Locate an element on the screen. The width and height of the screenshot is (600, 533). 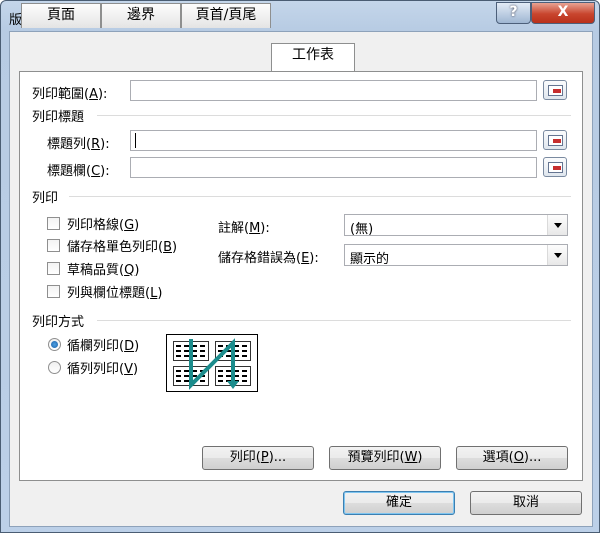
text-cursor is located at coordinates (135, 140).